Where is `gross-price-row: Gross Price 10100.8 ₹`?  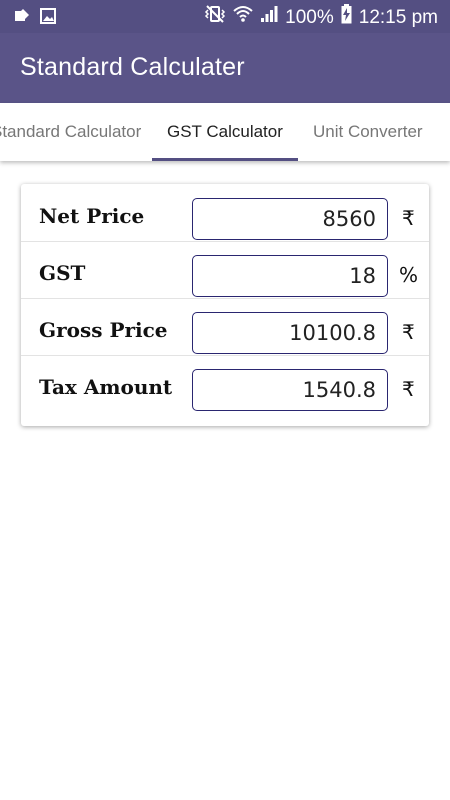
gross-price-row: Gross Price 10100.8 ₹ is located at coordinates (225, 327).